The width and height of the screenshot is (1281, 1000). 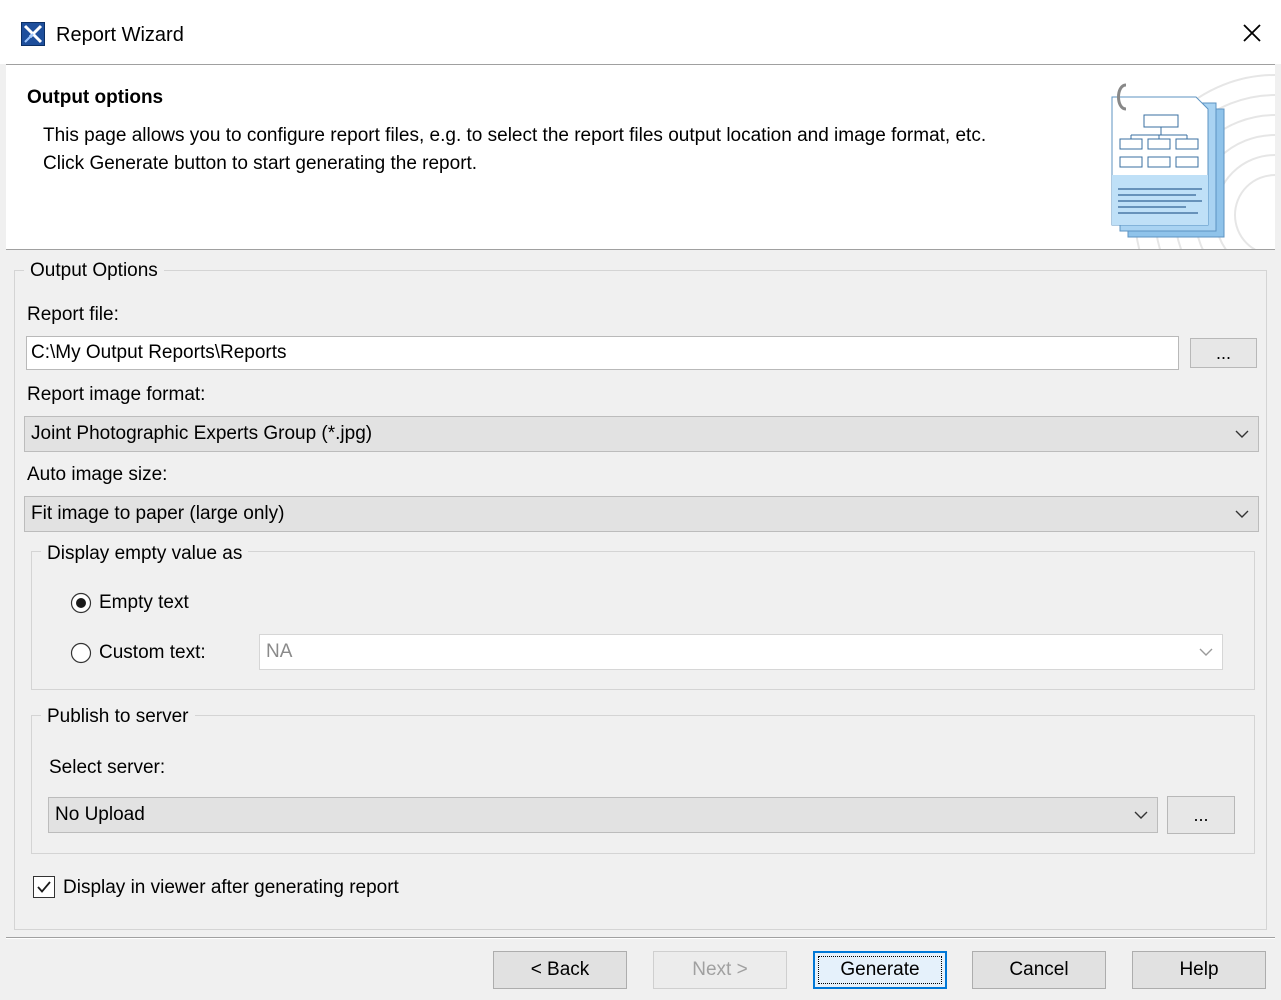 I want to click on generate-button: Generate, so click(x=880, y=970).